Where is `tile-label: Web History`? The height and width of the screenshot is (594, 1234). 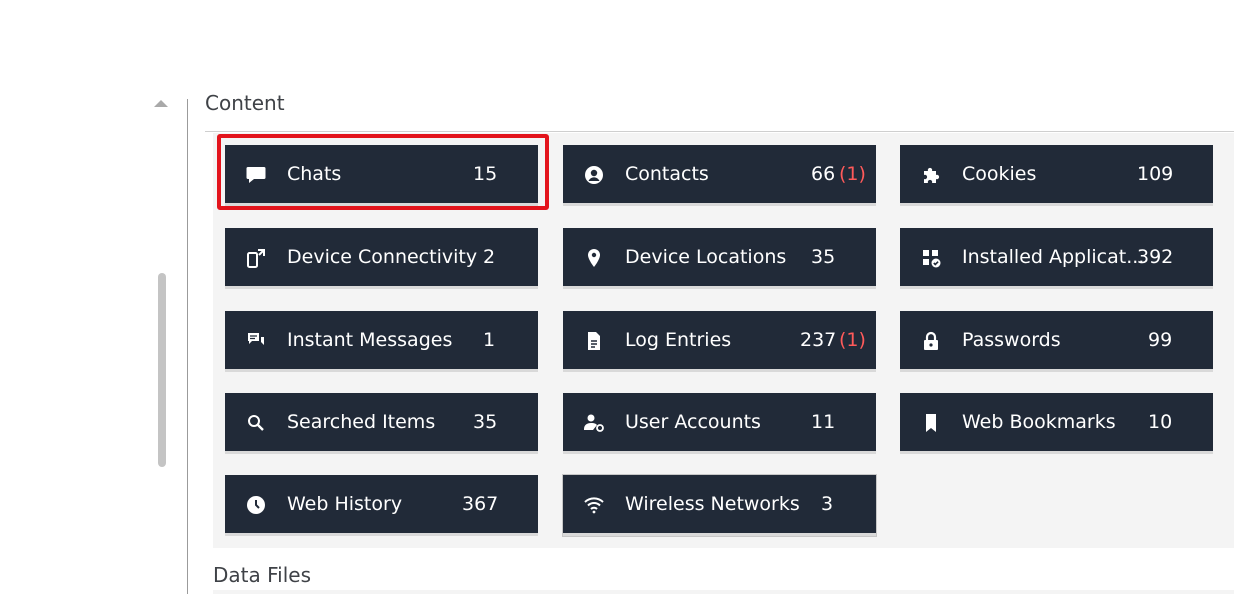 tile-label: Web History is located at coordinates (345, 504).